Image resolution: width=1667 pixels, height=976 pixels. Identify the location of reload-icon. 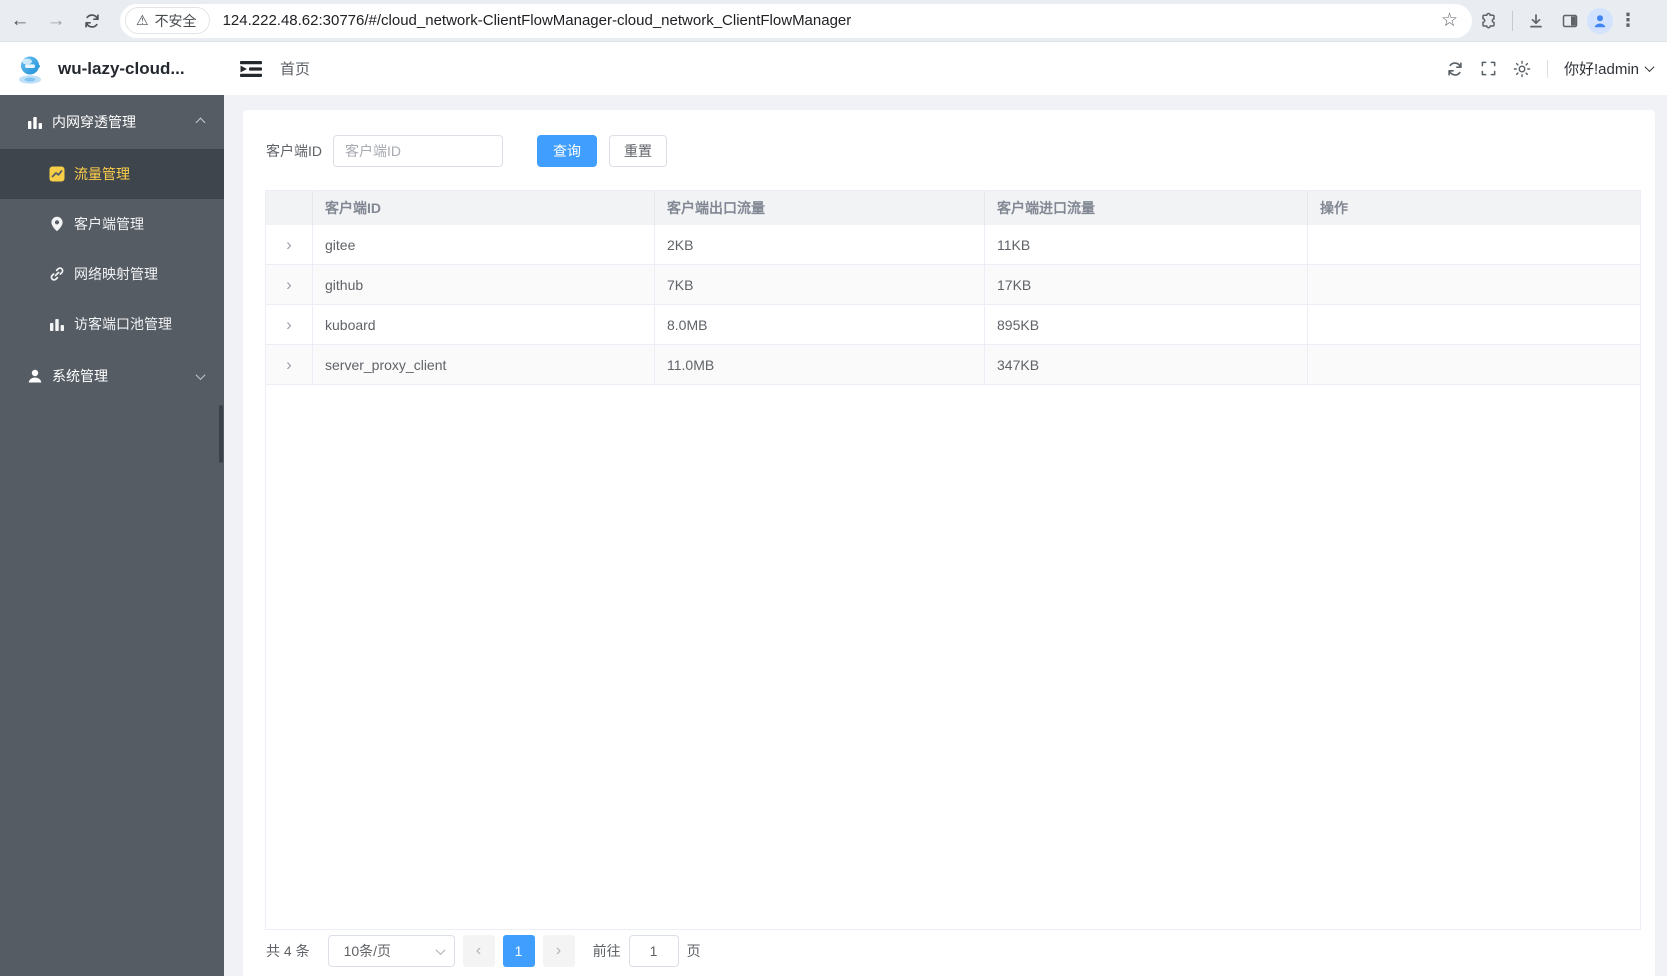
(92, 21).